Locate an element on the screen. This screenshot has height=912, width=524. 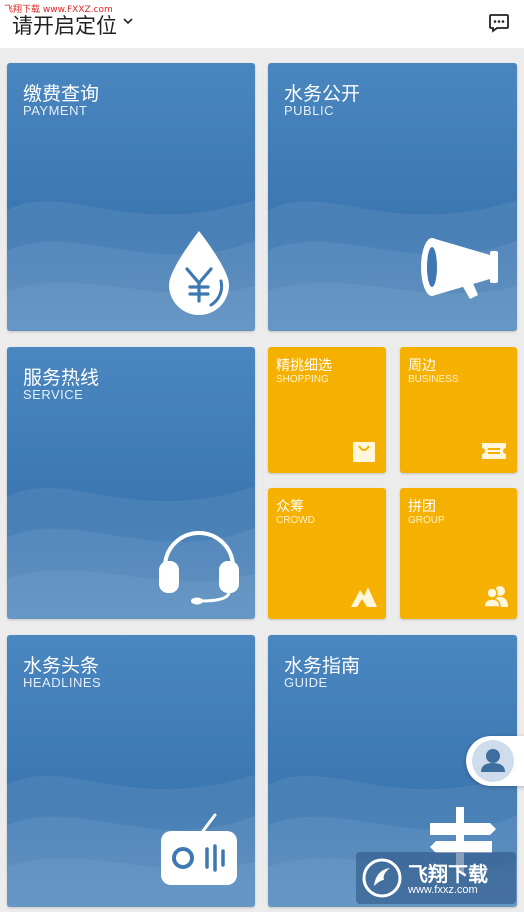
tile-title: 精挑细选 is located at coordinates (304, 366).